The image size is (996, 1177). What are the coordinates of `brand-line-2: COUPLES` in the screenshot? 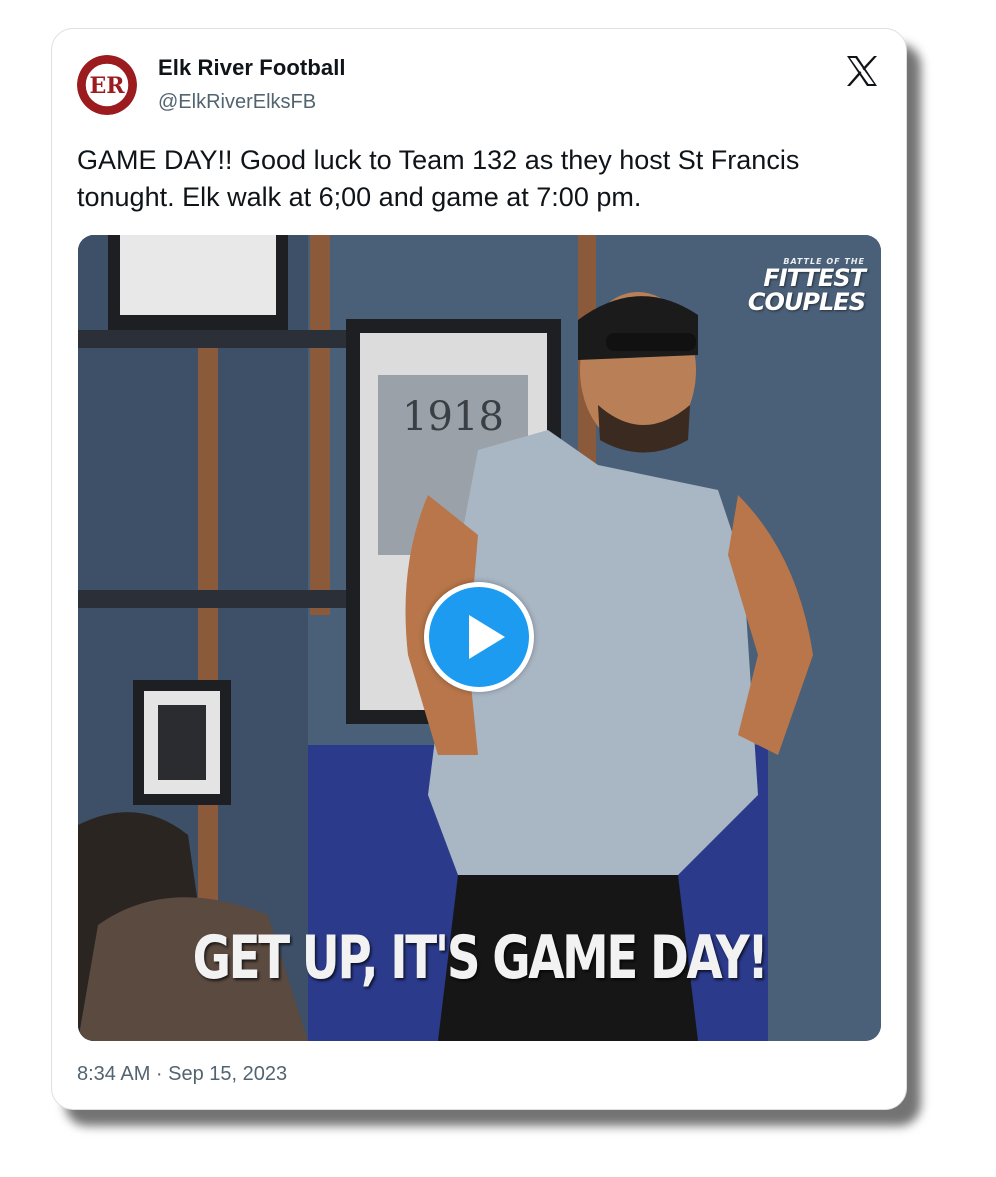 It's located at (806, 302).